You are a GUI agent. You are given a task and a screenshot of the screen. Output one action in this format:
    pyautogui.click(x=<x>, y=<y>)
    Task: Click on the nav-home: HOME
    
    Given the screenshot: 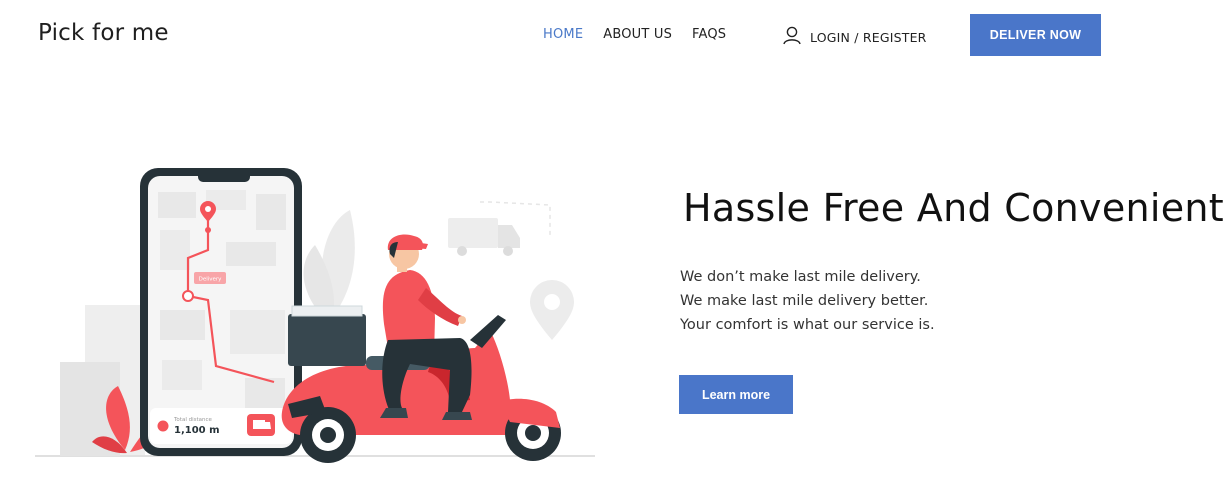 What is the action you would take?
    pyautogui.click(x=563, y=34)
    